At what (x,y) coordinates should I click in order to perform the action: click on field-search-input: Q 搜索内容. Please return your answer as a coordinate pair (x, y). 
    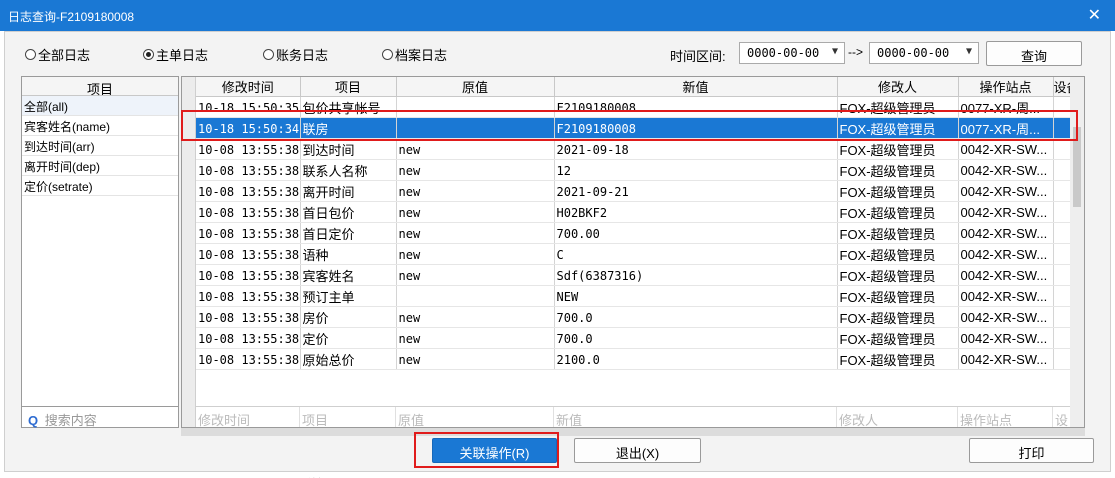
    Looking at the image, I should click on (100, 417).